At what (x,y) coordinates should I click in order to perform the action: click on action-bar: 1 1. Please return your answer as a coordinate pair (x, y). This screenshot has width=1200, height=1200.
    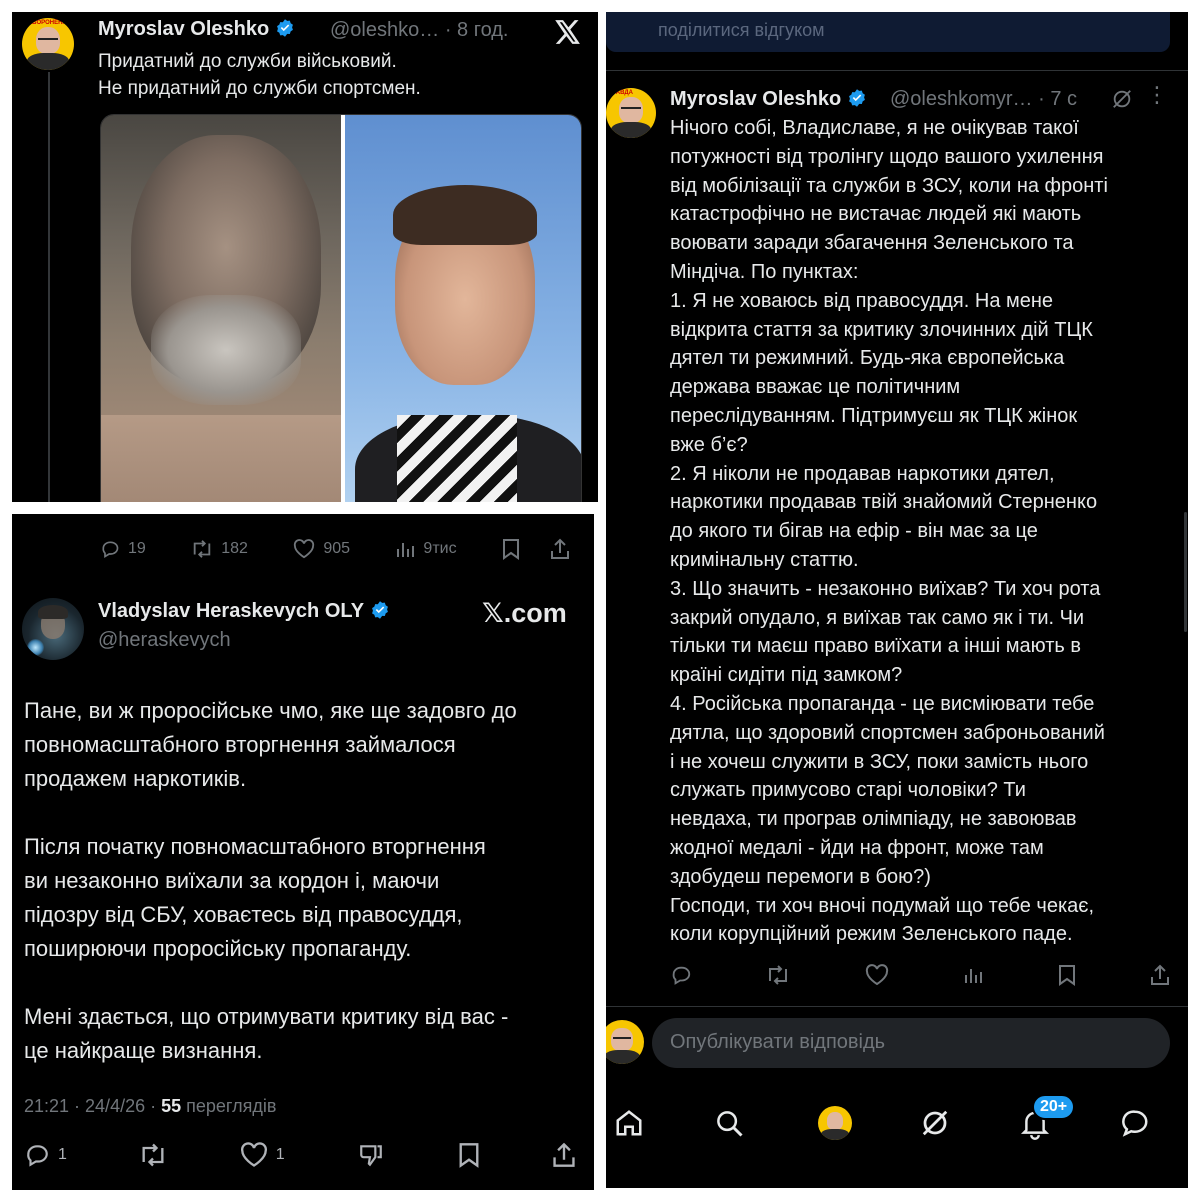
    Looking at the image, I should click on (300, 1155).